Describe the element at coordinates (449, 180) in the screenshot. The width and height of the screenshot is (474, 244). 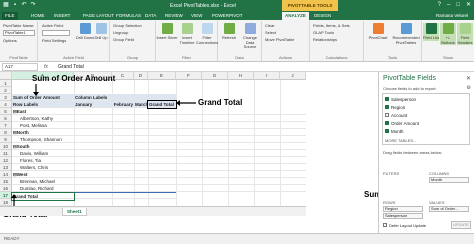
I see `columns-area-field: Month` at that location.